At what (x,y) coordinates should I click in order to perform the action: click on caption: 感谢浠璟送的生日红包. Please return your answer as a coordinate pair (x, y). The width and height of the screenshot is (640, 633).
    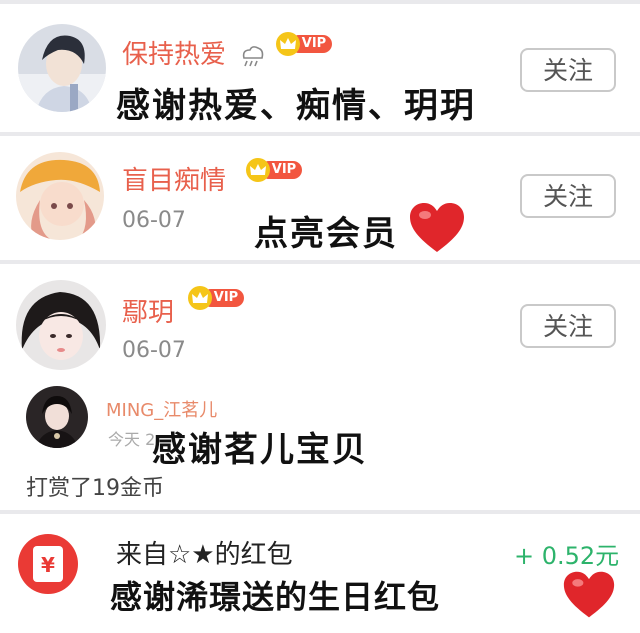
    Looking at the image, I should click on (275, 597).